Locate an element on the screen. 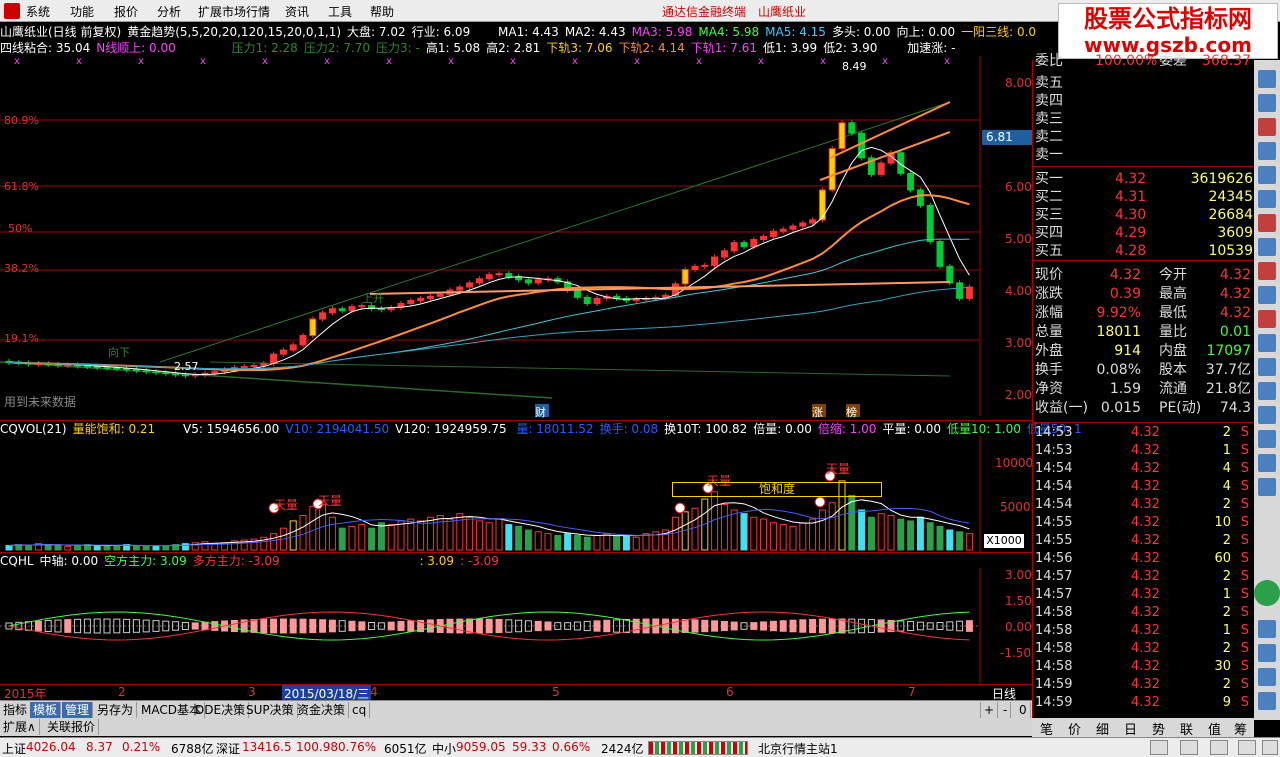  toolbar-circle-icon is located at coordinates (1267, 593).